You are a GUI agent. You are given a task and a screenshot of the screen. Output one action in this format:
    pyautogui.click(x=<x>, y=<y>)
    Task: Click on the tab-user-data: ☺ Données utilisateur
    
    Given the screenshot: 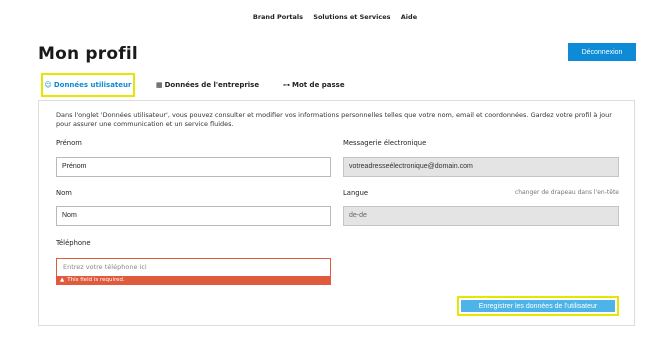 What is the action you would take?
    pyautogui.click(x=88, y=85)
    